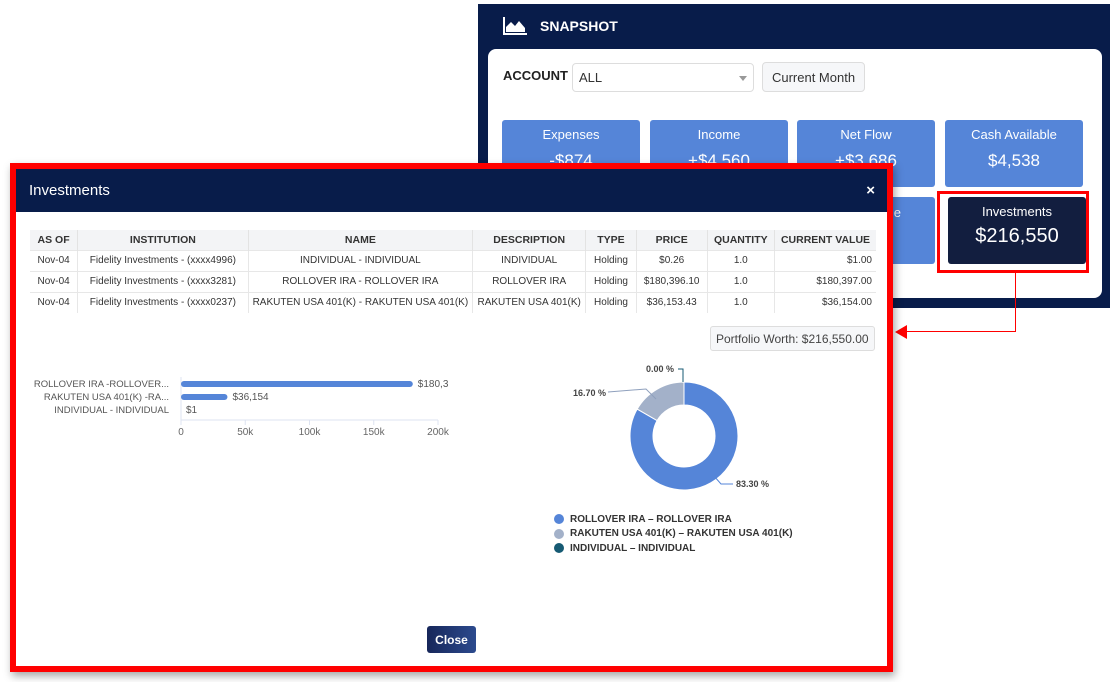 This screenshot has height=682, width=1110. I want to click on slice-data-label: 16.70 %, so click(589, 393).